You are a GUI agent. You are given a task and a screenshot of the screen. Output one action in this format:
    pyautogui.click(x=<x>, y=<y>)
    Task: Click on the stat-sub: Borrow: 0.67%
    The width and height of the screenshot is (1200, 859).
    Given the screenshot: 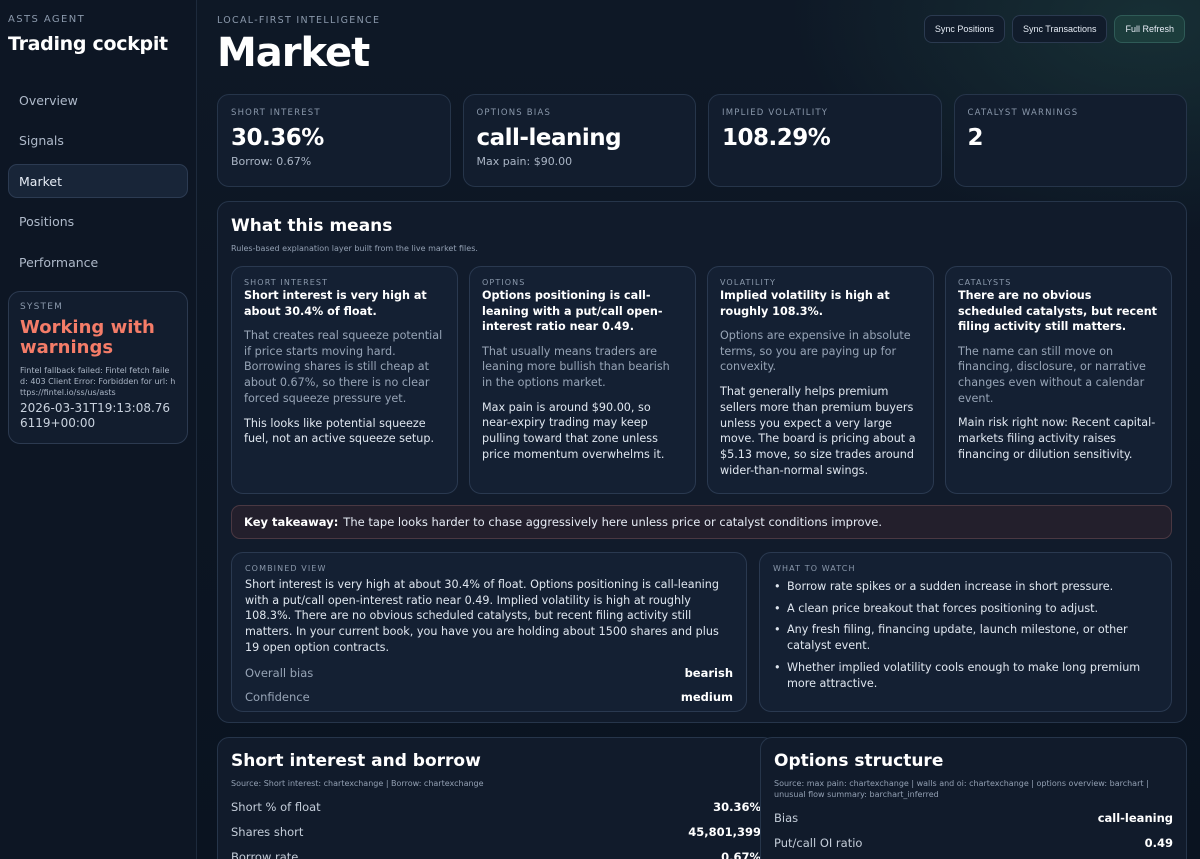 What is the action you would take?
    pyautogui.click(x=271, y=161)
    